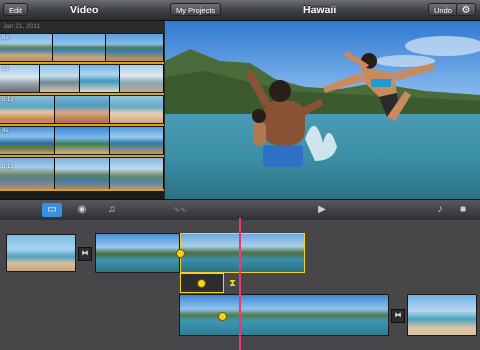  I want to click on clip-row: 8.1s, so click(82, 178).